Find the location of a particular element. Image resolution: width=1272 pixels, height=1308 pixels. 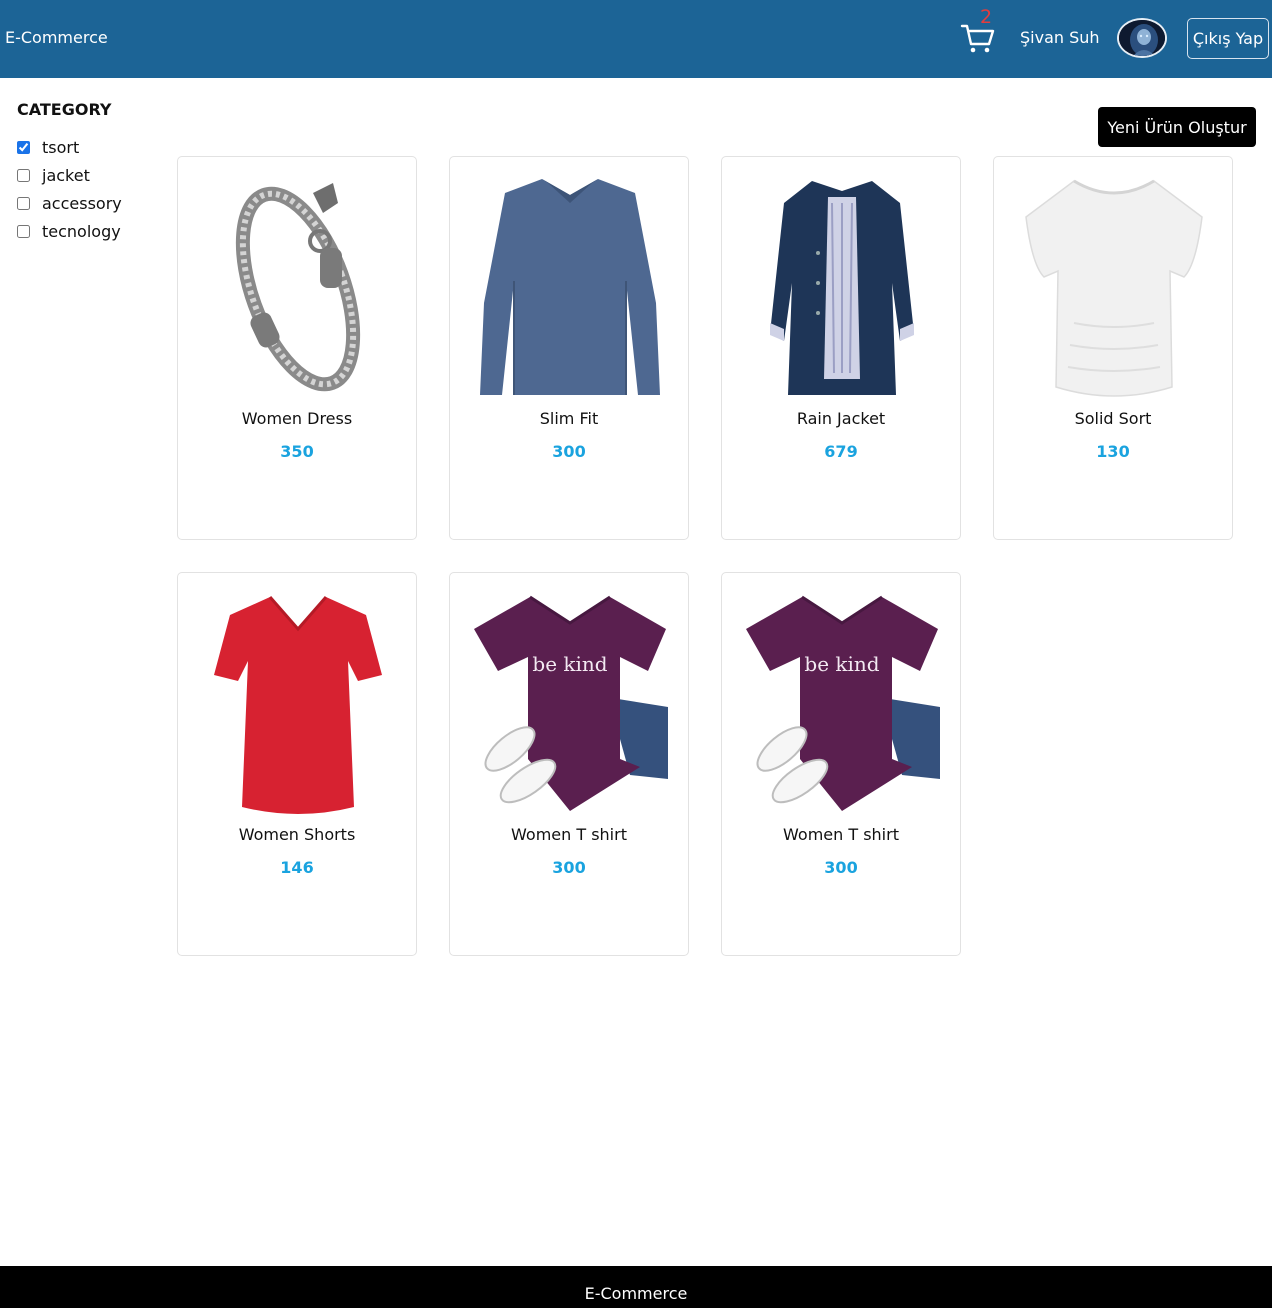

category-label: tsort is located at coordinates (61, 147).